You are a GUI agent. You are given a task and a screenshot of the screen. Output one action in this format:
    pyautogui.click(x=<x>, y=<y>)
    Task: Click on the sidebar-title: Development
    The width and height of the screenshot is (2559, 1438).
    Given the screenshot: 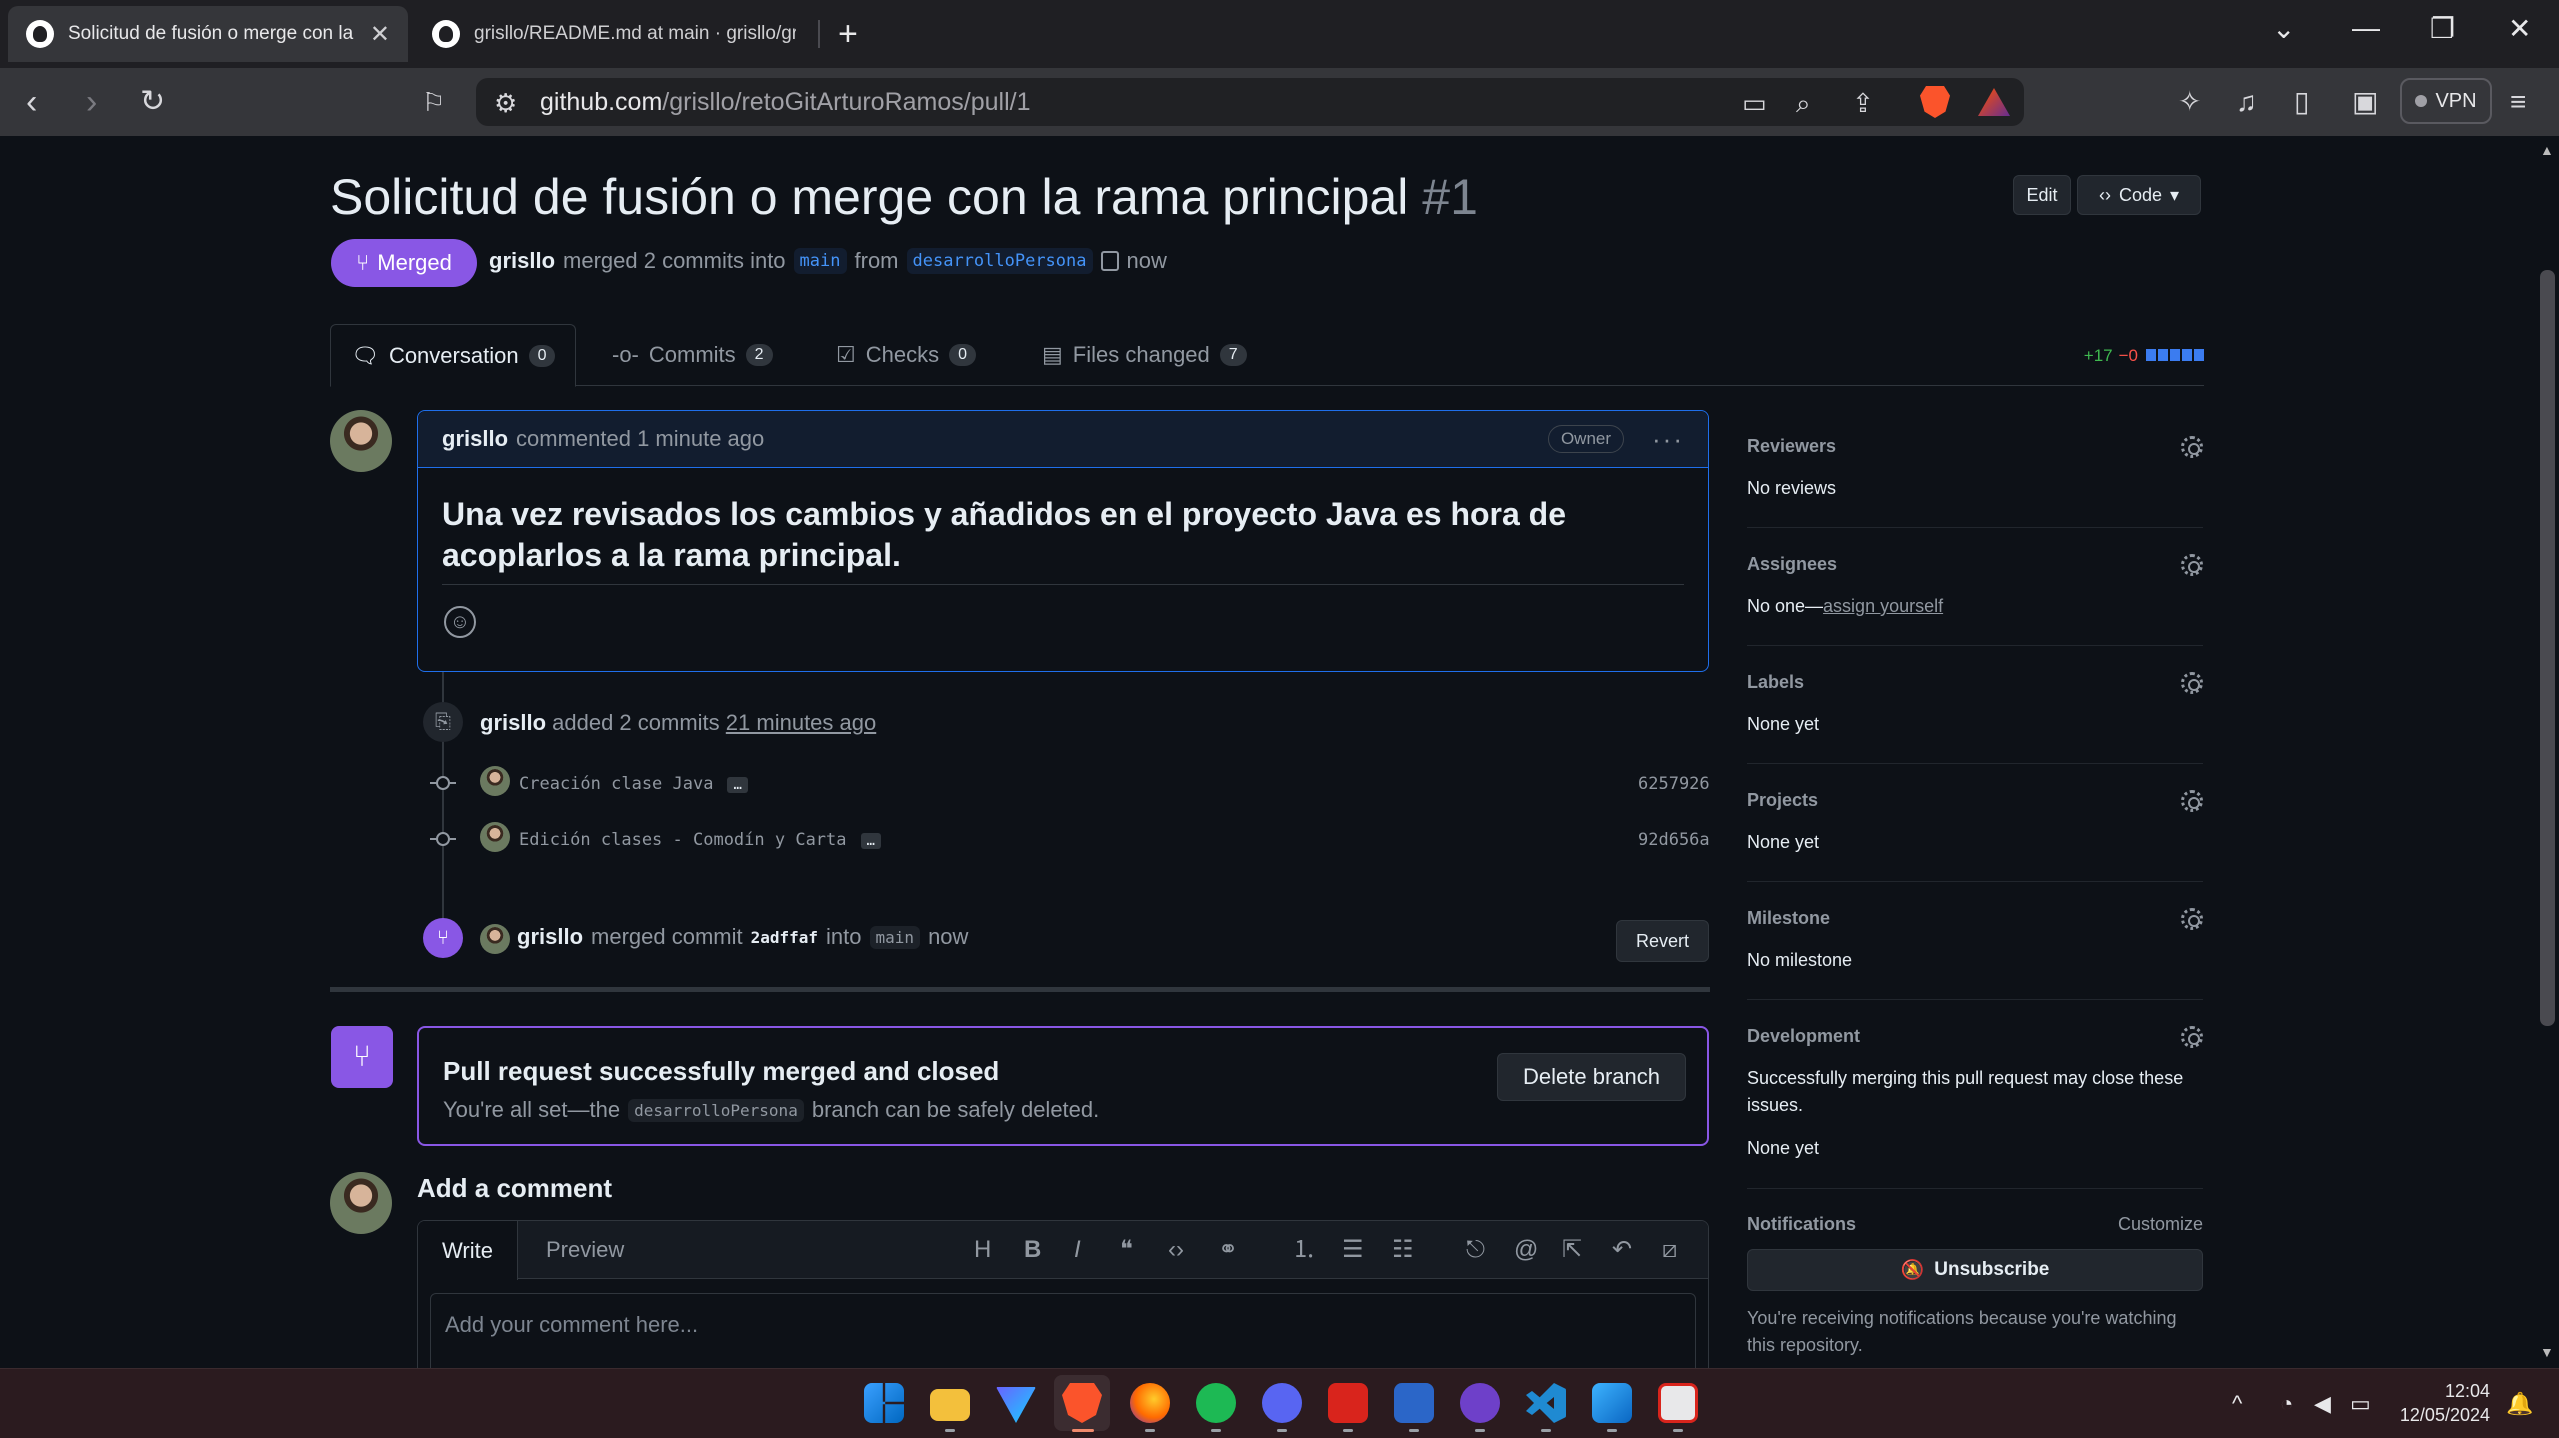 What is the action you would take?
    pyautogui.click(x=1975, y=1036)
    